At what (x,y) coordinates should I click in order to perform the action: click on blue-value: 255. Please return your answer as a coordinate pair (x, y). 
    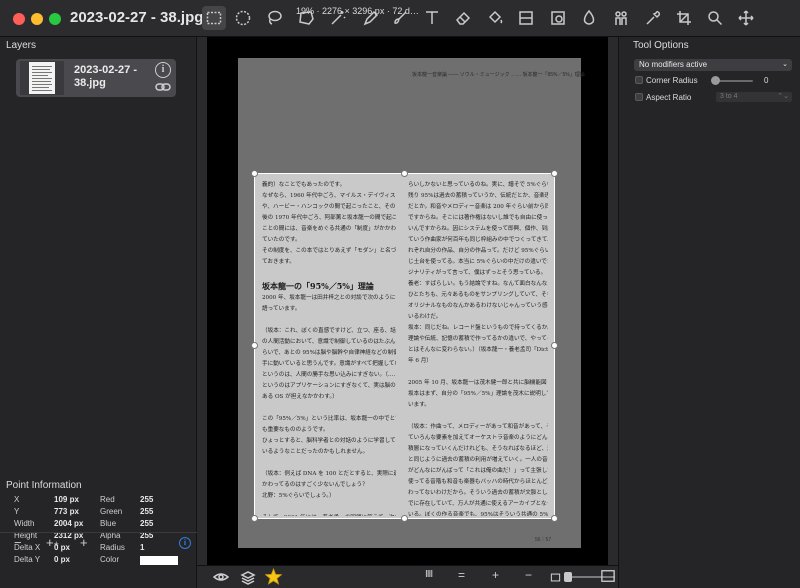
    Looking at the image, I should click on (147, 523).